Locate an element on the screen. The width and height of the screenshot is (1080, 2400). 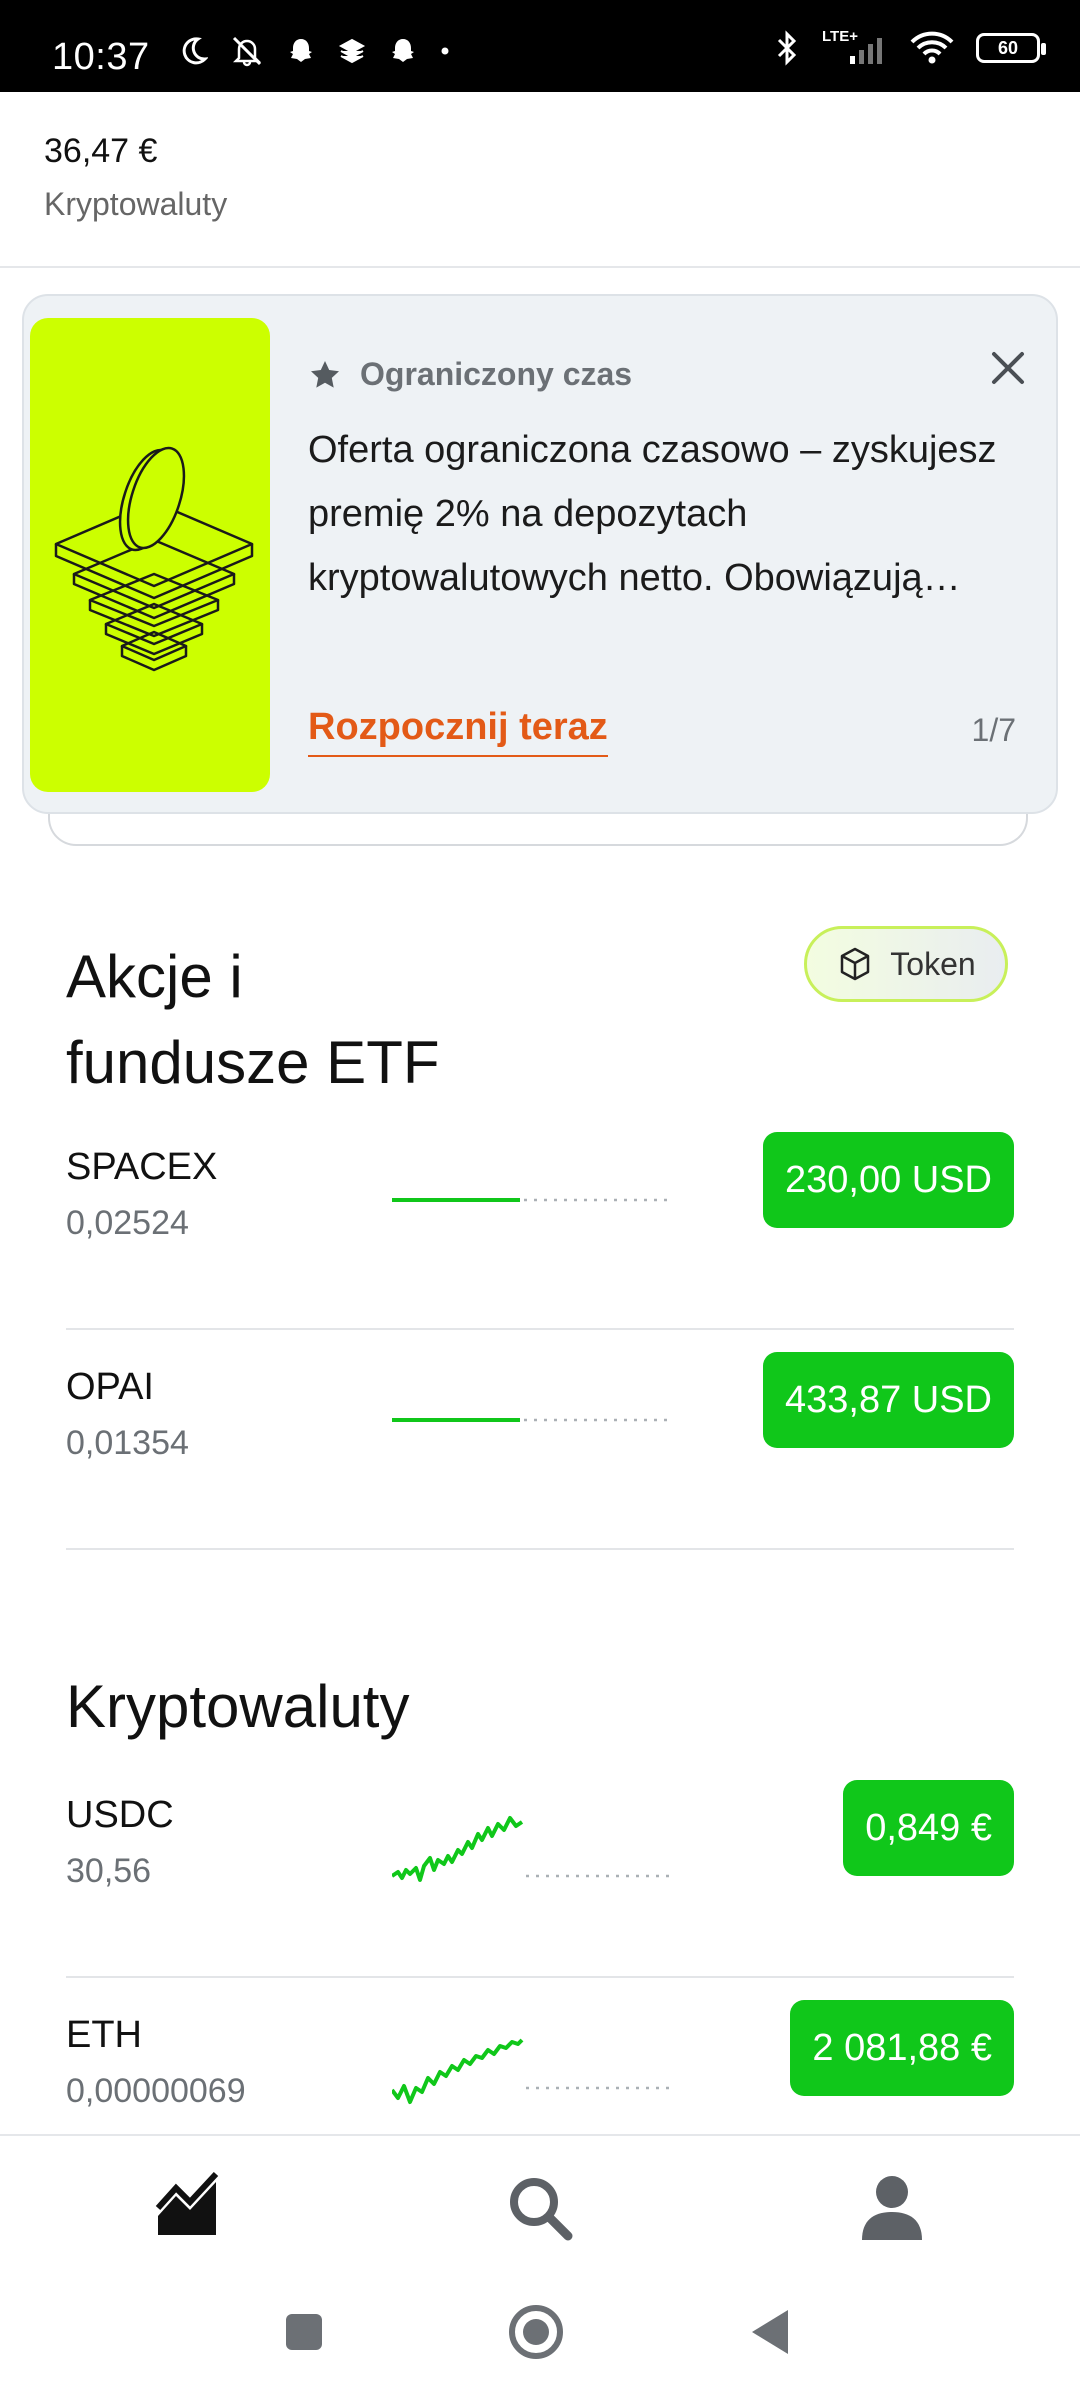
bottom-navigation is located at coordinates (540, 2203).